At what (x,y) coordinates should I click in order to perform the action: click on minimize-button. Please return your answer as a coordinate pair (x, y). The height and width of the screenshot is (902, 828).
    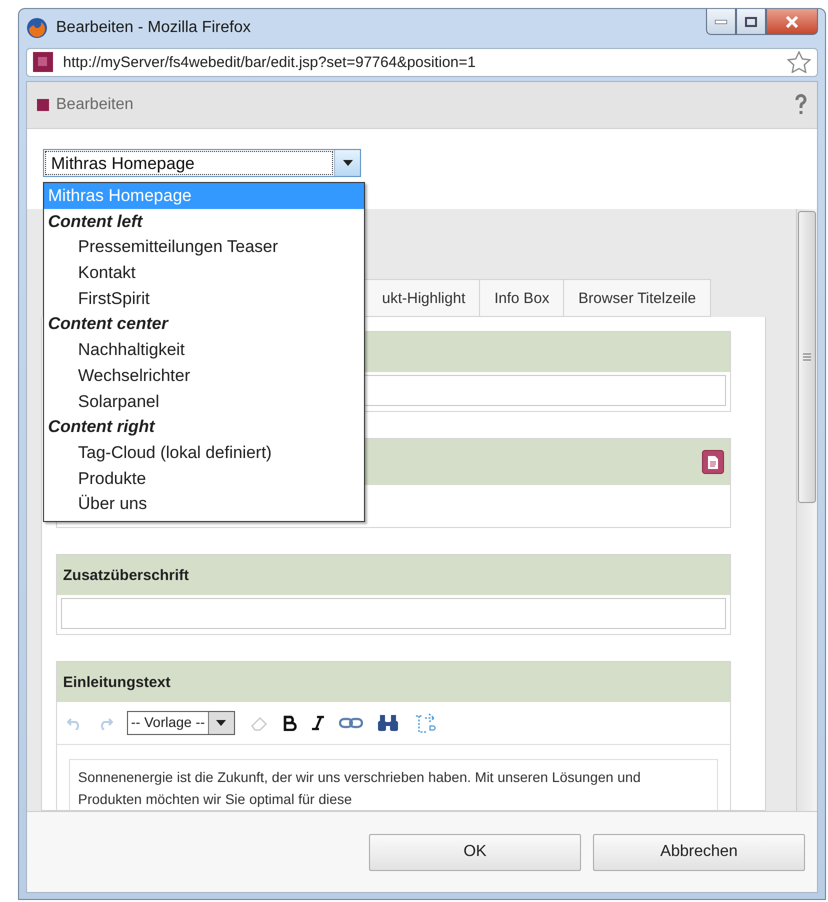
    Looking at the image, I should click on (721, 22).